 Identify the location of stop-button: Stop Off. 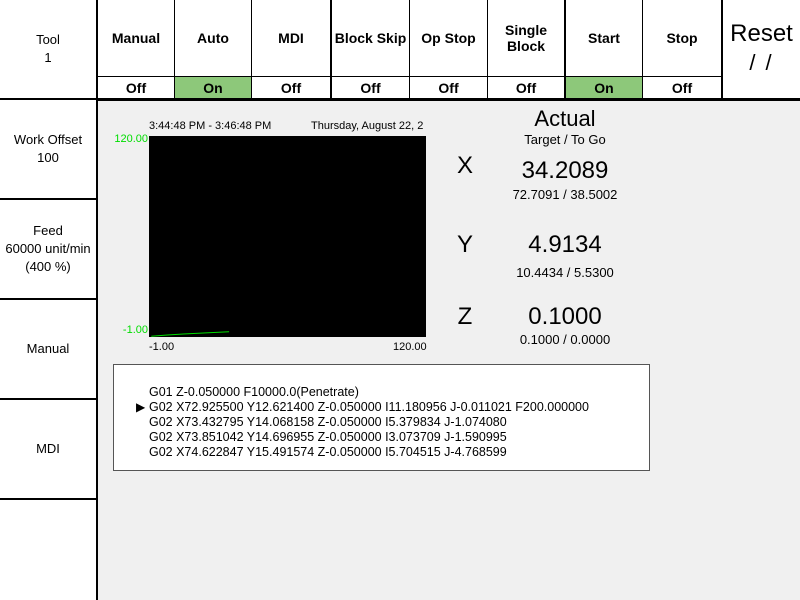
(682, 49).